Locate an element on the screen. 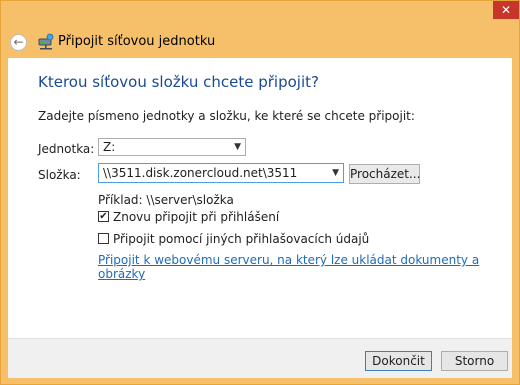 The image size is (520, 385). back-button: ← is located at coordinates (18, 42).